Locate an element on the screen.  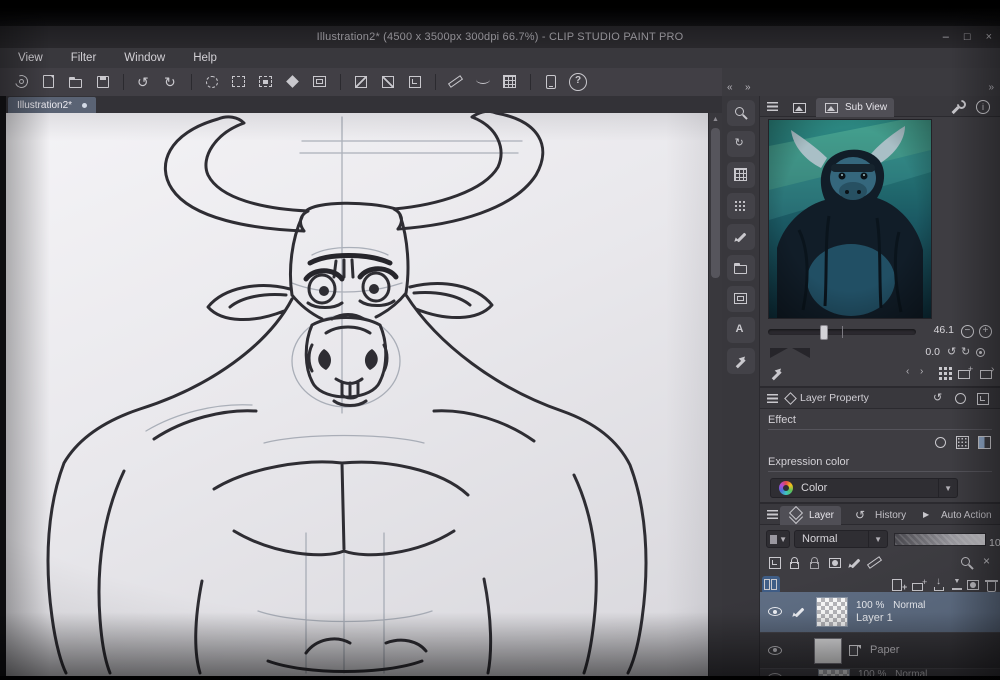
companion-mode-button is located at coordinates (551, 82).